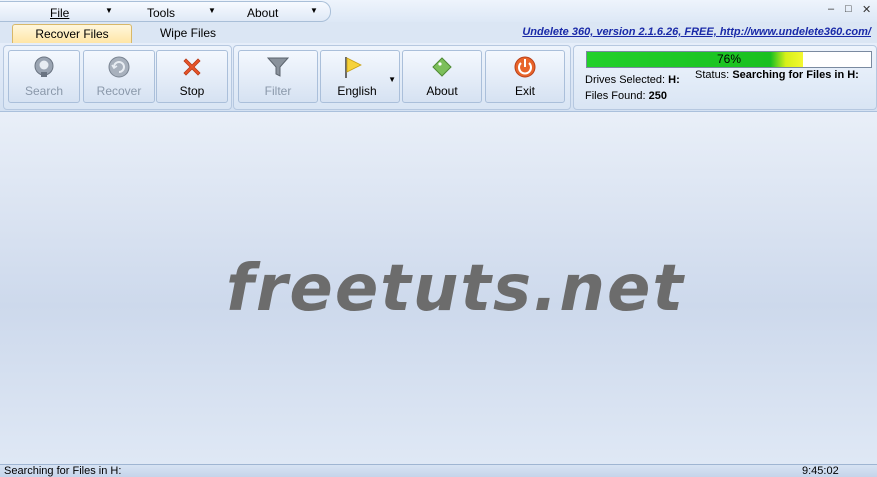 This screenshot has width=877, height=477. I want to click on menu-strip: File ▼ Tools ▼ About ▼, so click(165, 11).